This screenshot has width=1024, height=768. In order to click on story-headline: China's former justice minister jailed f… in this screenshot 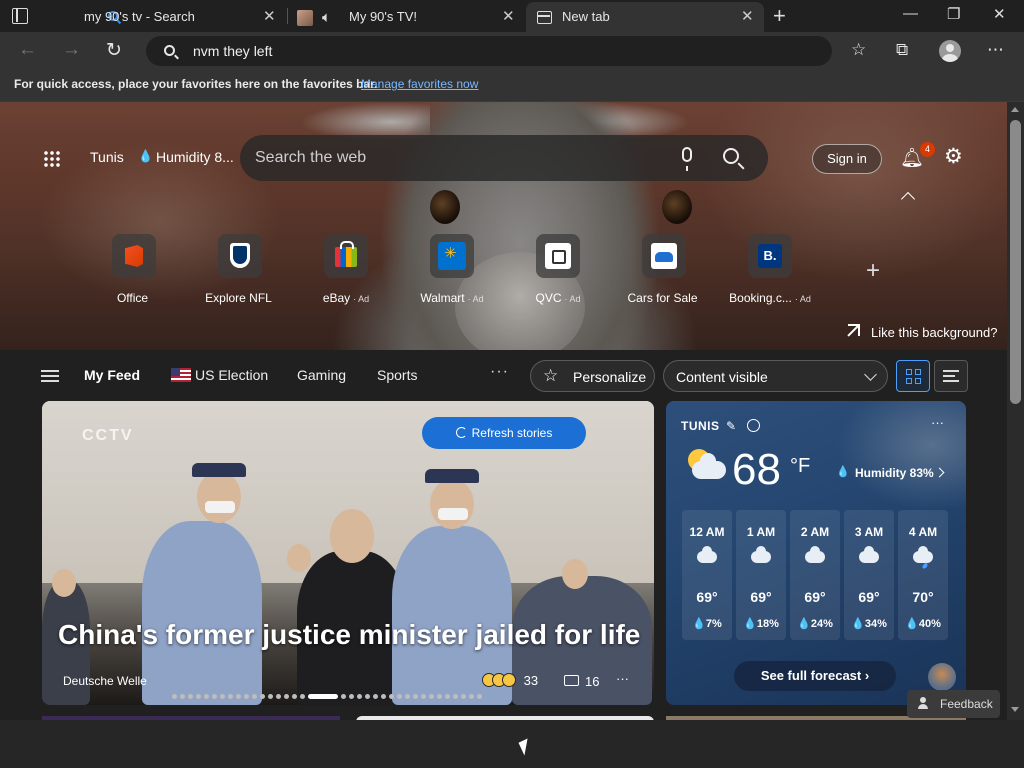, I will do `click(349, 635)`.